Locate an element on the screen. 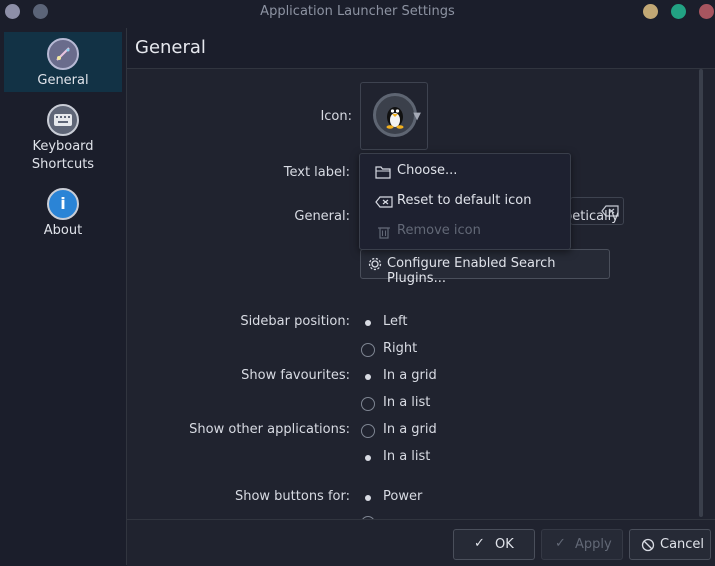  cancel-label: Cancel is located at coordinates (682, 544).